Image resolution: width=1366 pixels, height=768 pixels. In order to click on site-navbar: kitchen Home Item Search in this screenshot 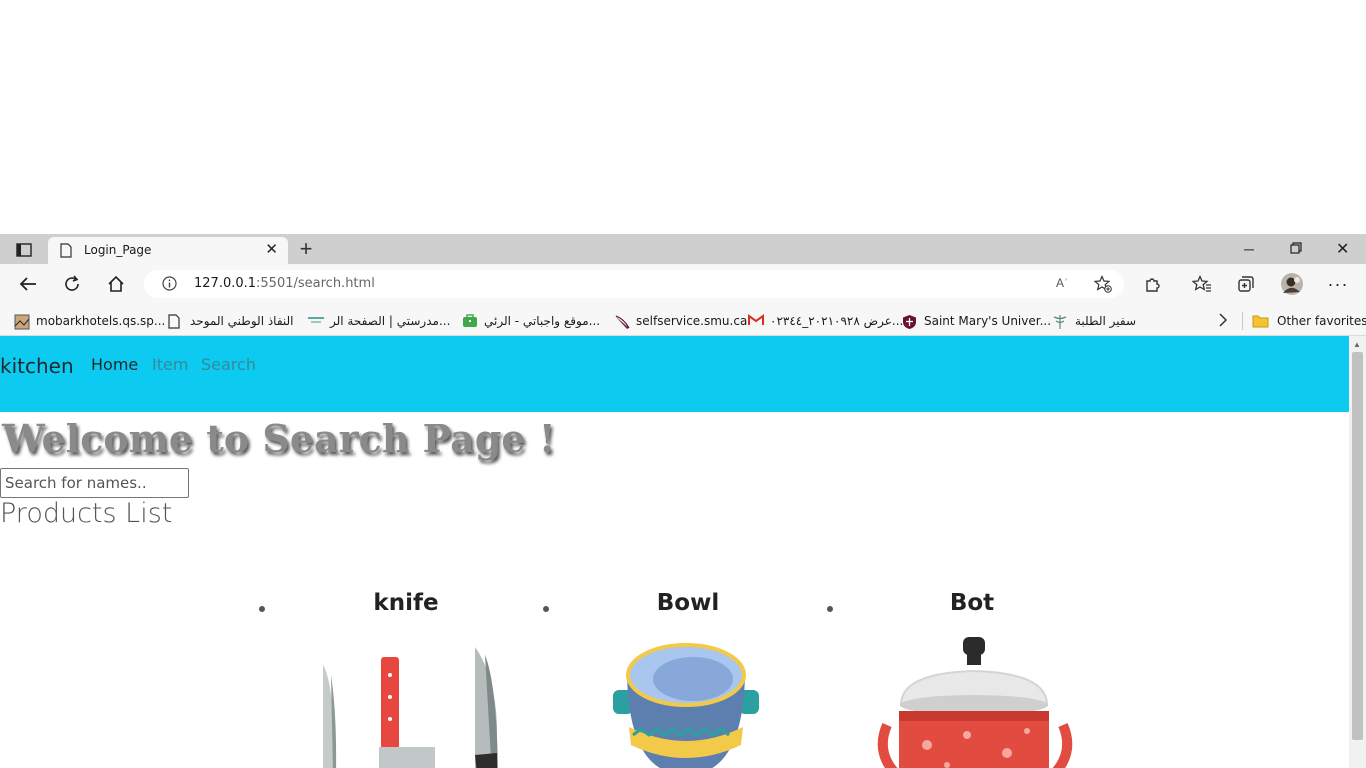, I will do `click(674, 374)`.